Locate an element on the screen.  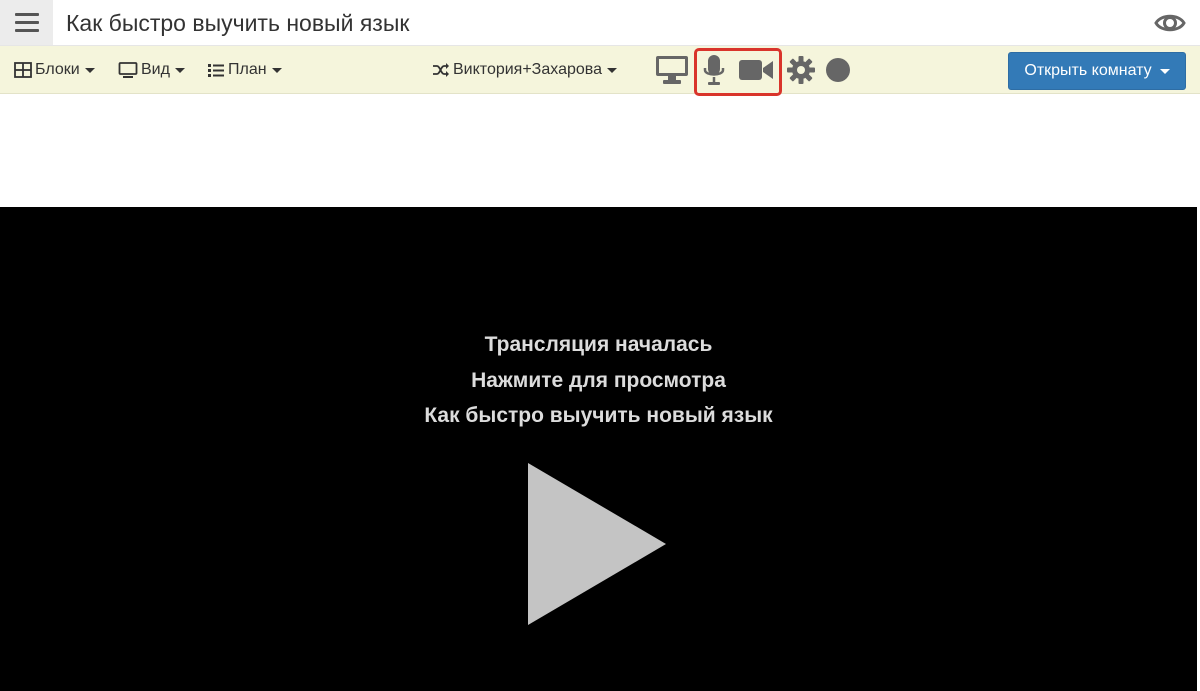
view-menu: Вид is located at coordinates (151, 70).